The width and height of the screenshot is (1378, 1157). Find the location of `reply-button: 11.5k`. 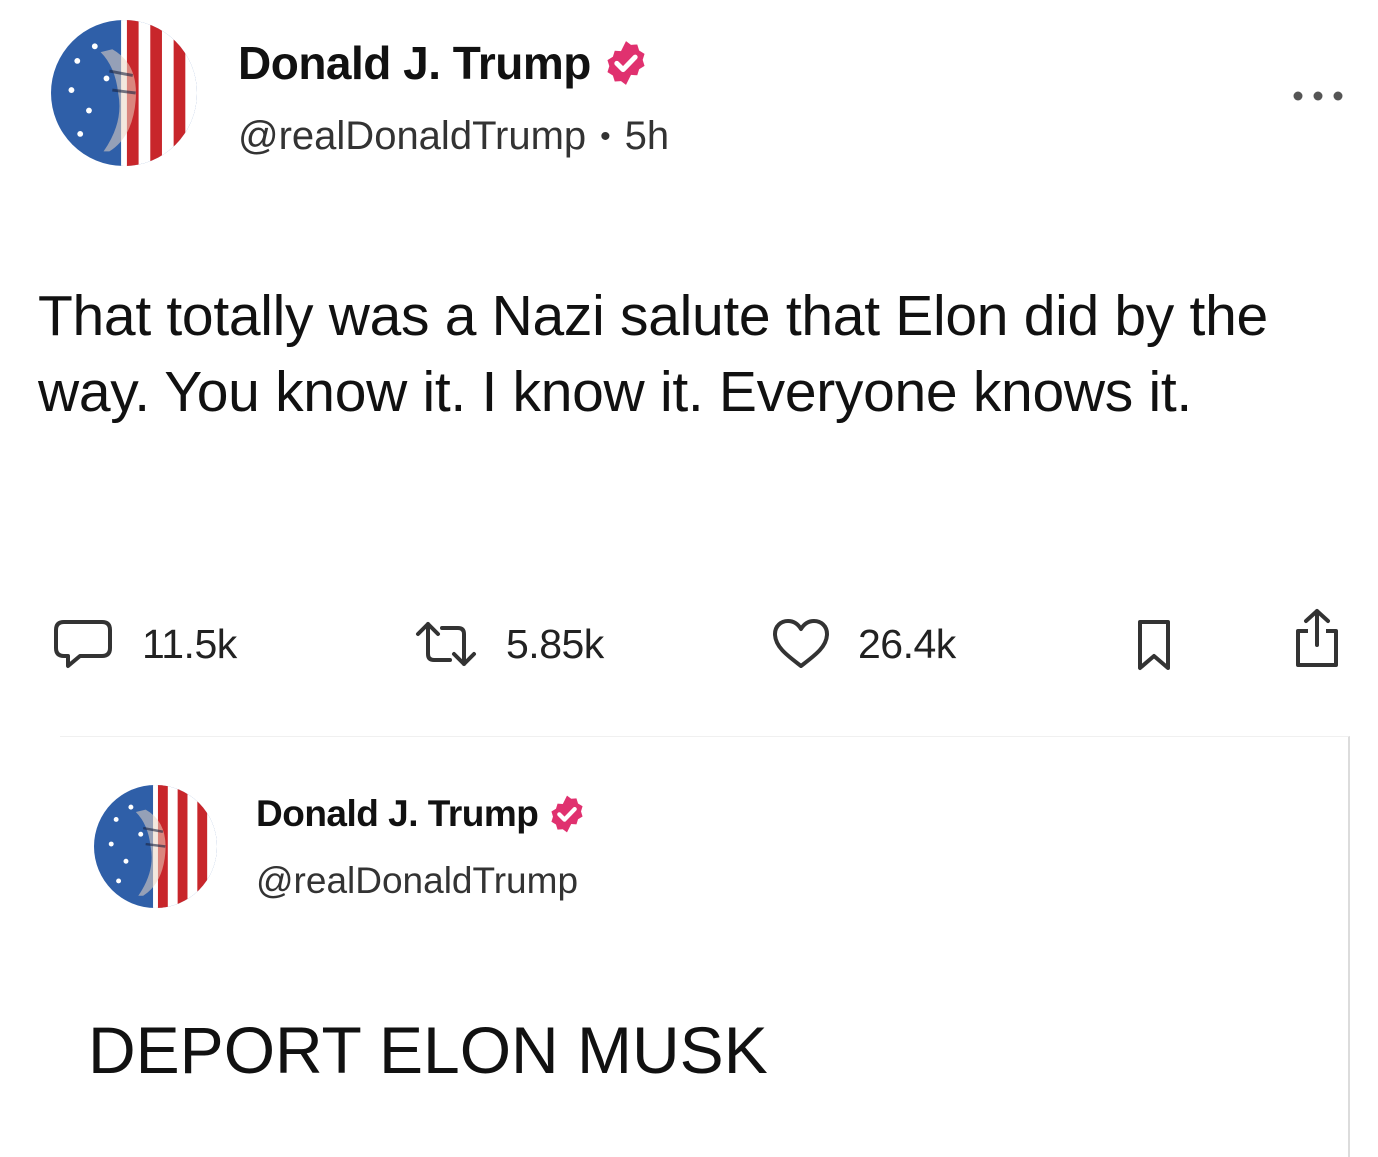

reply-button: 11.5k is located at coordinates (143, 644).